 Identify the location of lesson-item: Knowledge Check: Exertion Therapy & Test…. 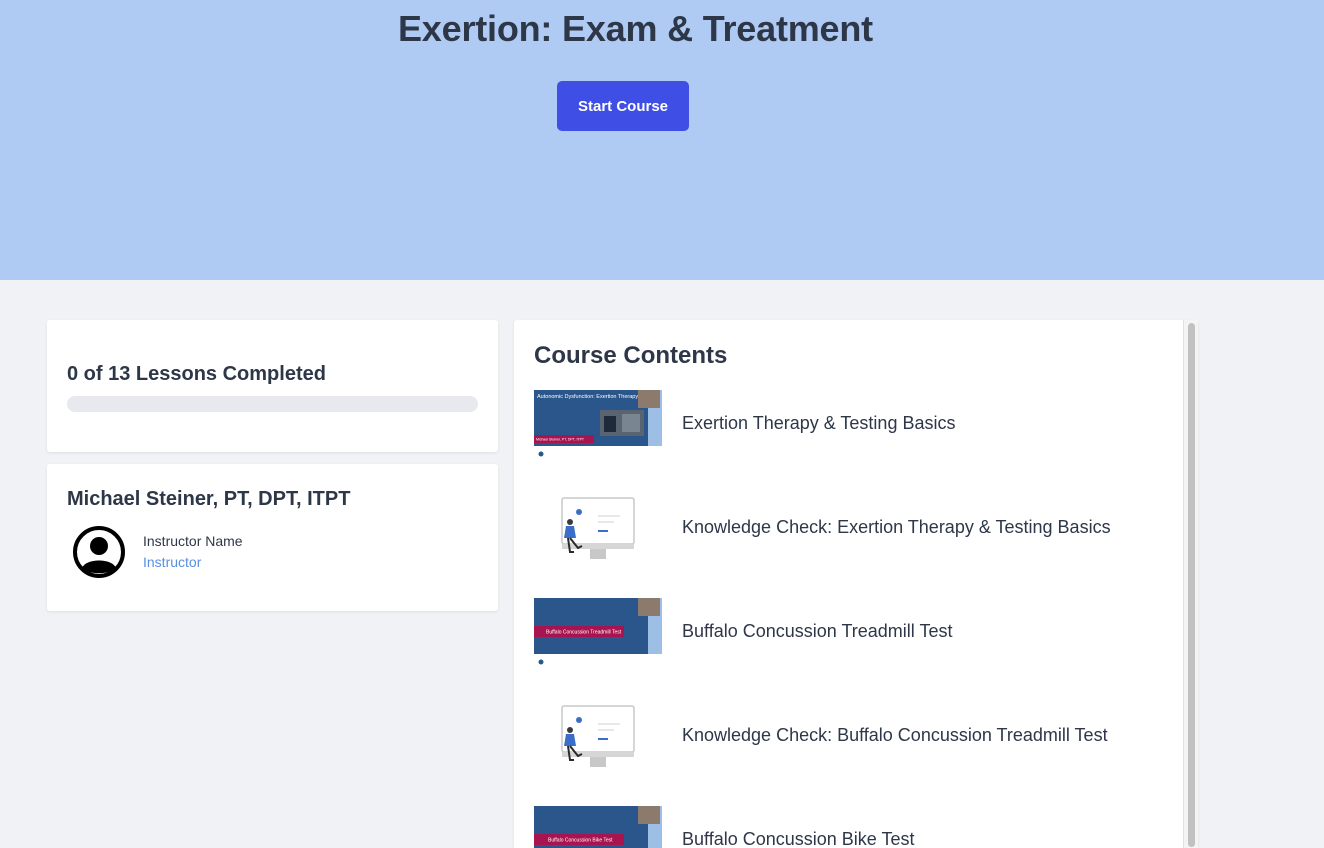
(854, 529).